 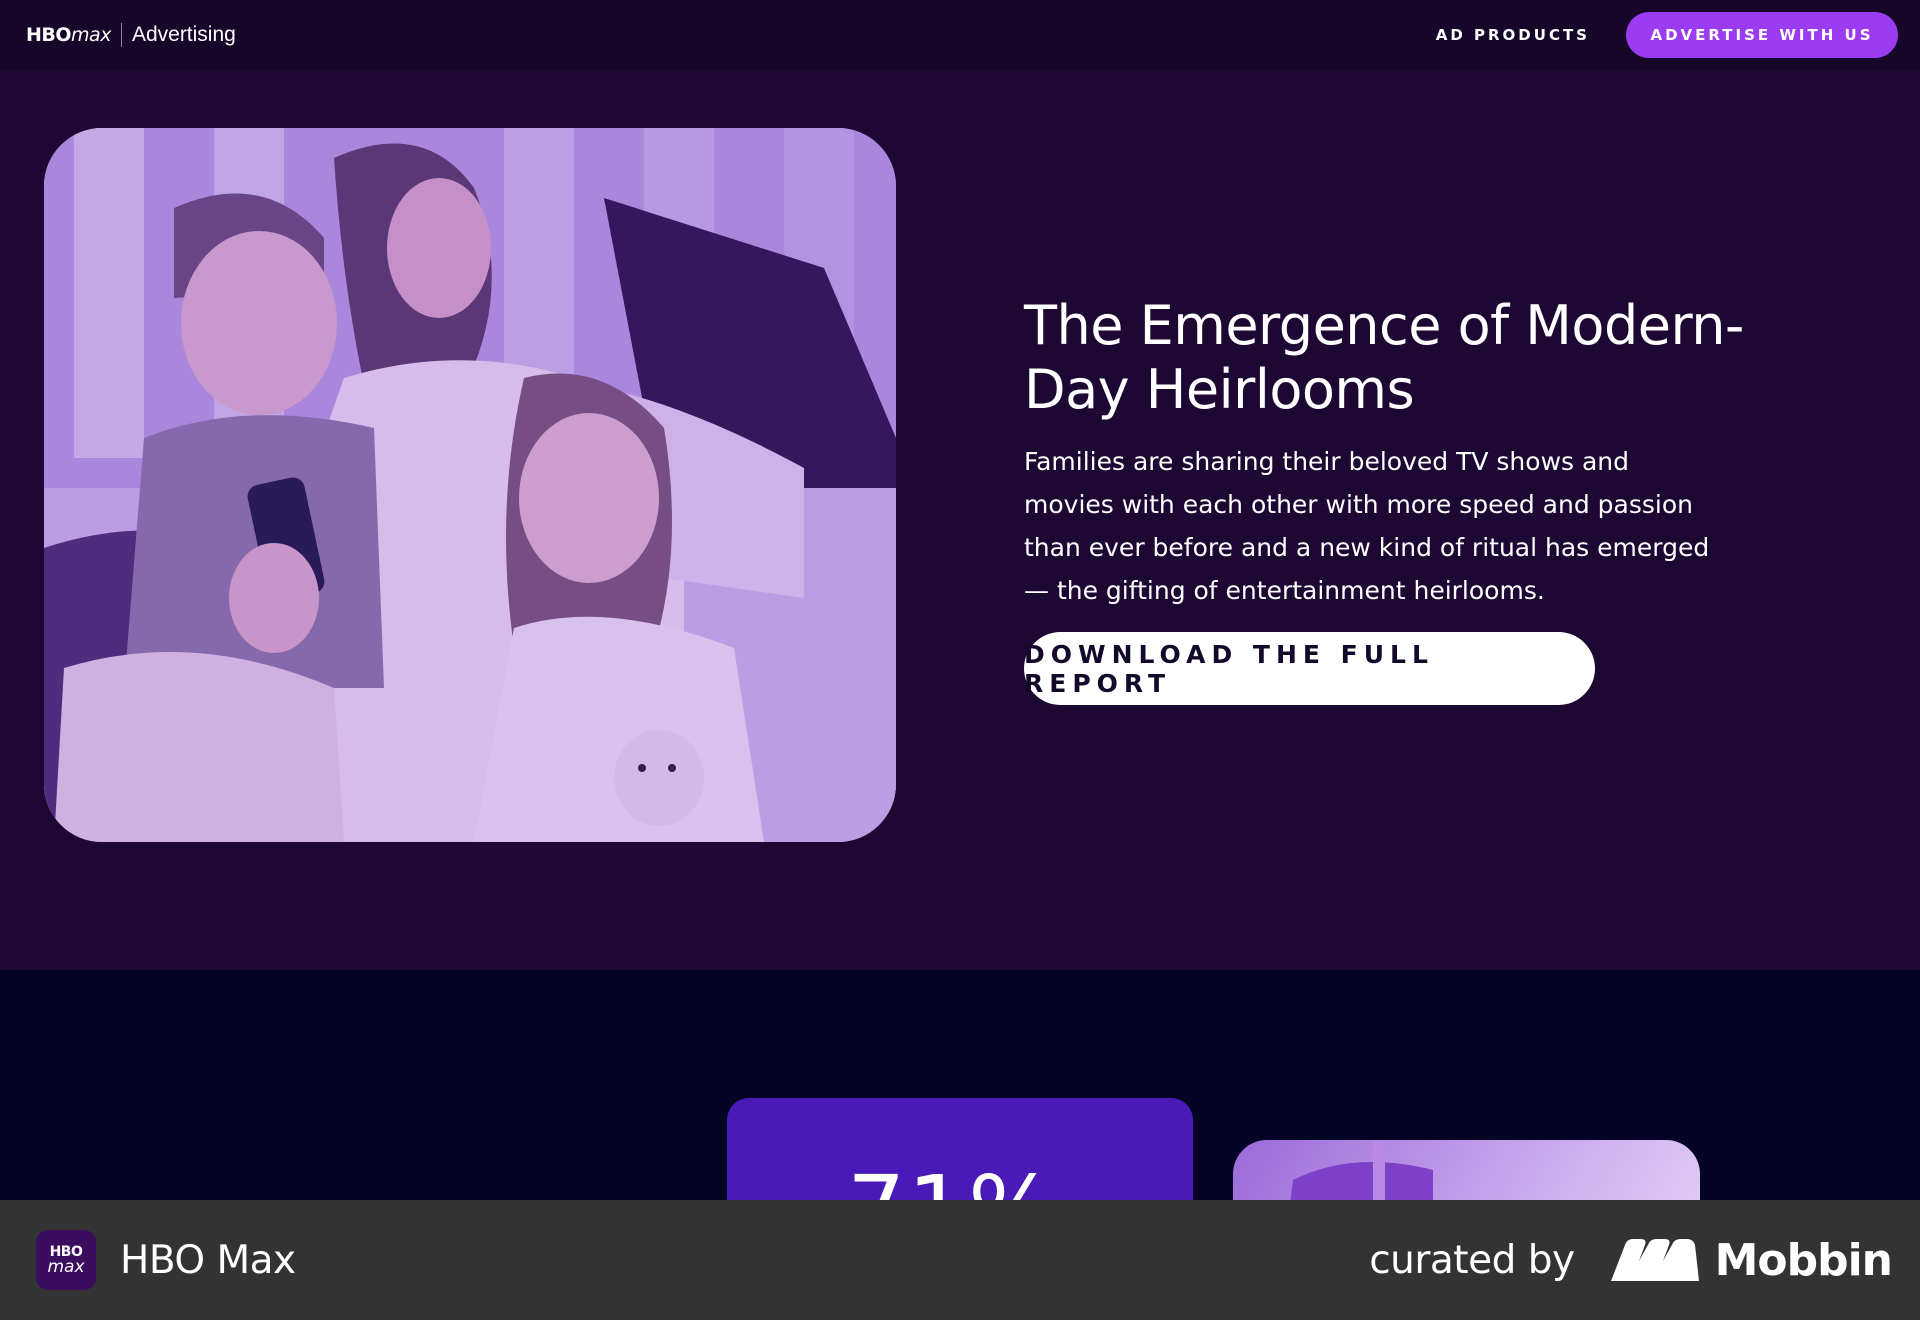 I want to click on stat-photo, so click(x=1466, y=1170).